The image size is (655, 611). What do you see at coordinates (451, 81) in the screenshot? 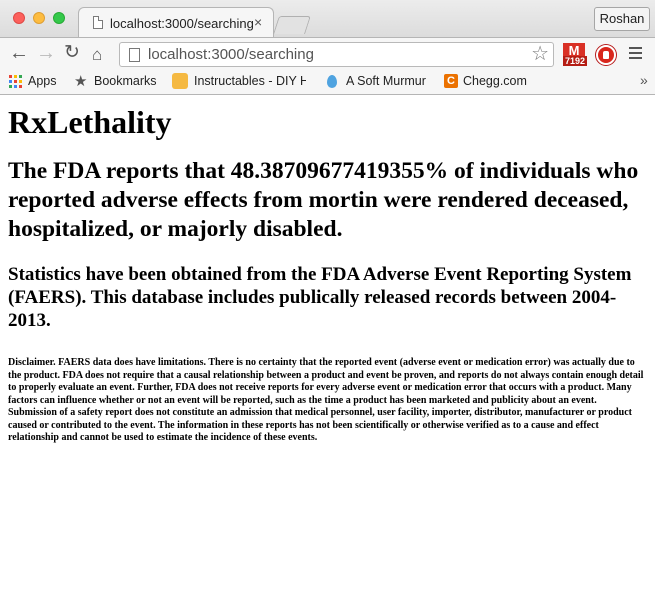
I see `chegg-icon: C` at bounding box center [451, 81].